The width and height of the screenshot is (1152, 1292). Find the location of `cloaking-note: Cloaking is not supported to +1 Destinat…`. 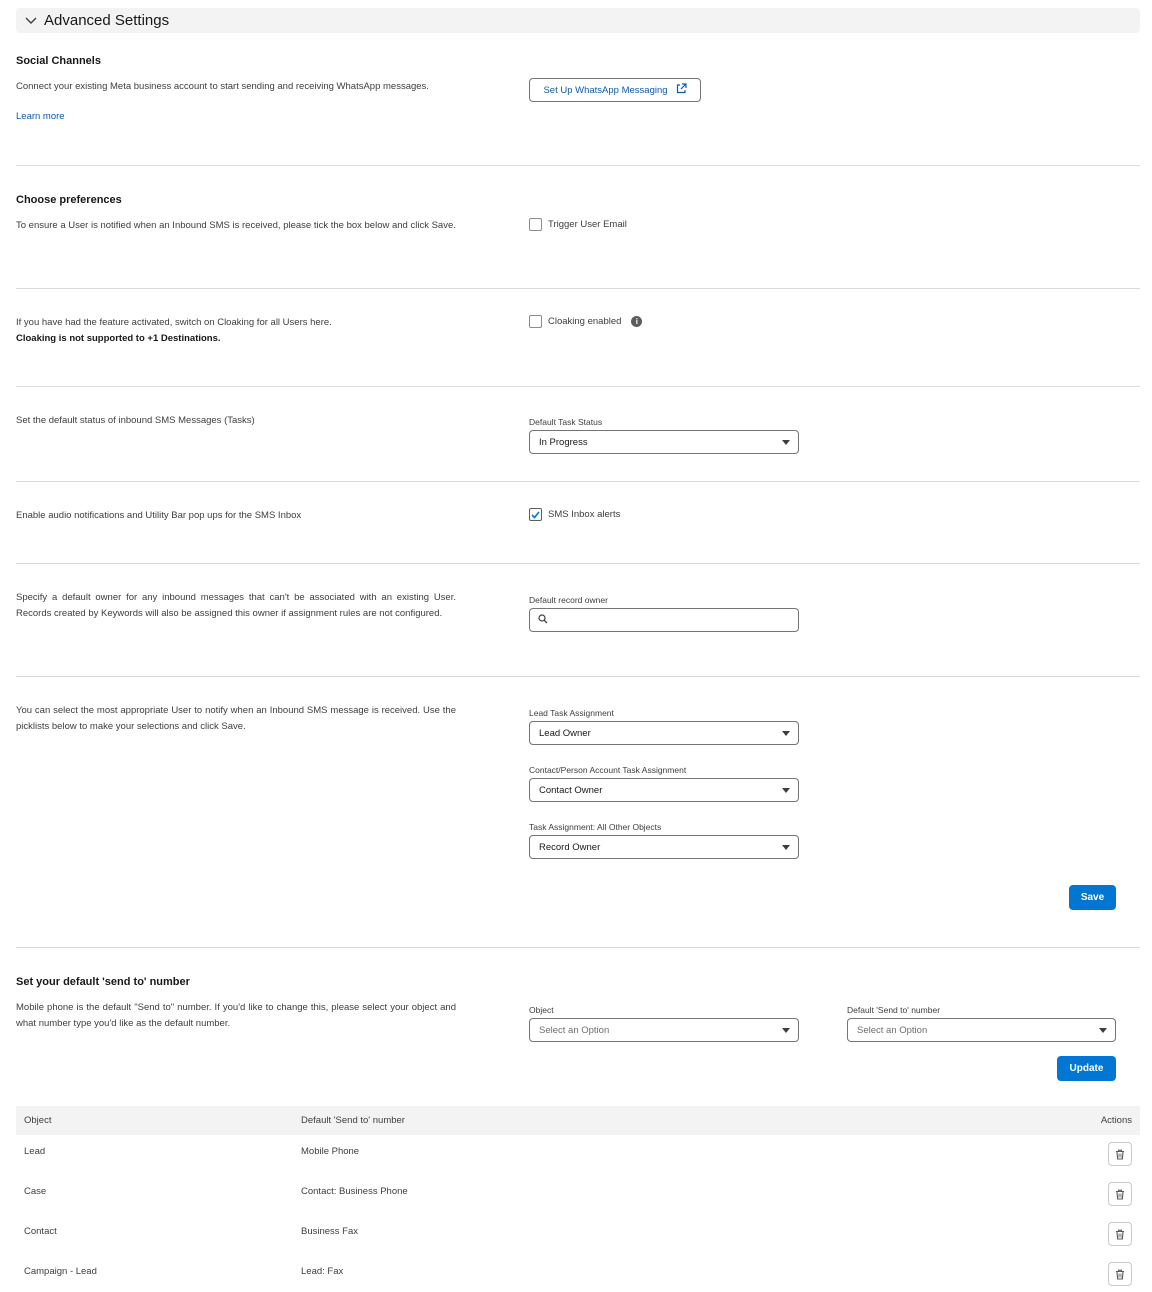

cloaking-note: Cloaking is not supported to +1 Destinat… is located at coordinates (118, 338).